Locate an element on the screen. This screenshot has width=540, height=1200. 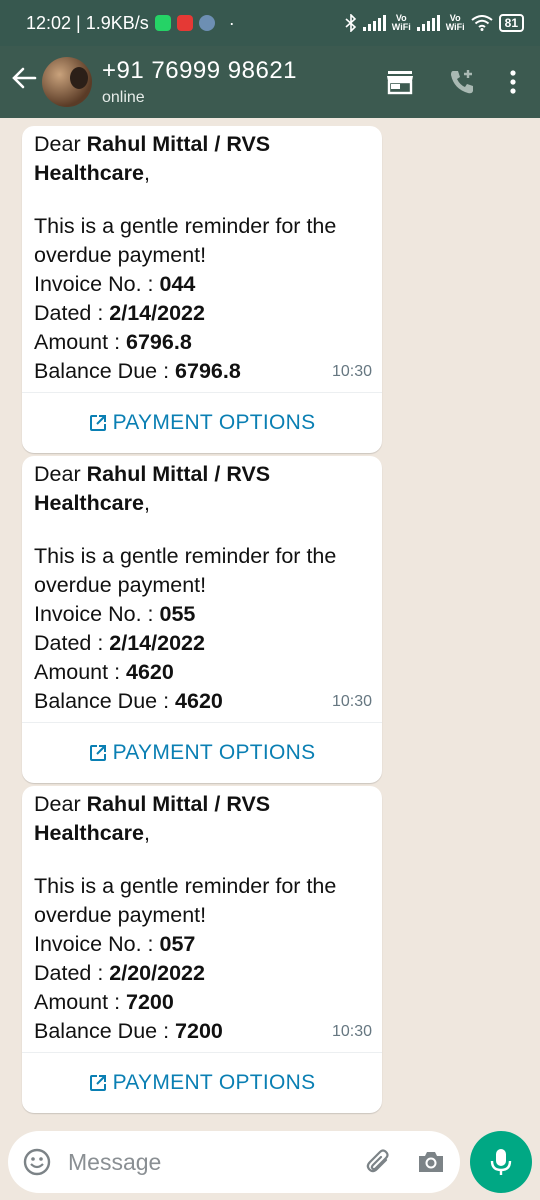
balance-value: 7200 is located at coordinates (199, 1031).